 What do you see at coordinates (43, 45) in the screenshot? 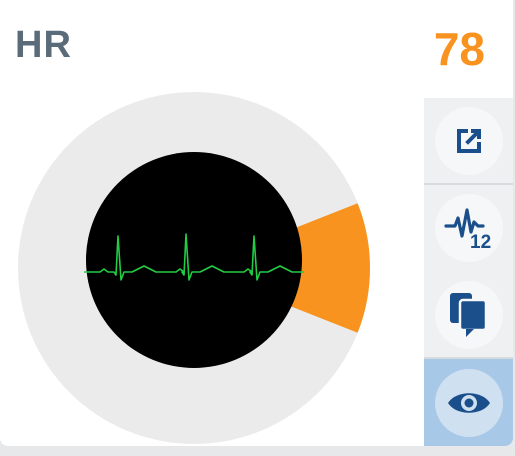
I see `vital-label: HR` at bounding box center [43, 45].